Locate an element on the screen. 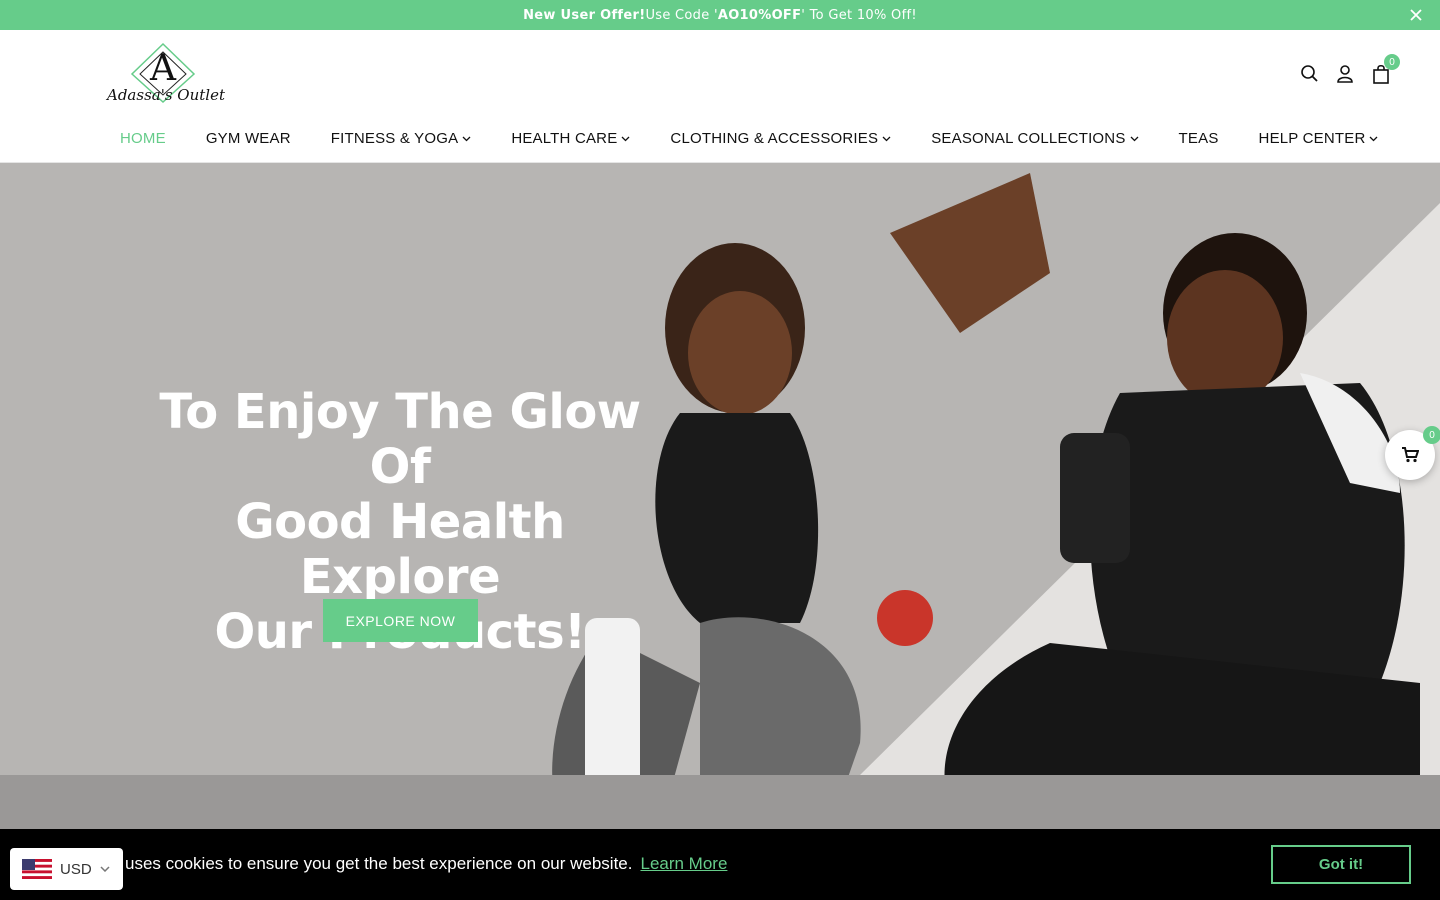  nav-clothing-accessories: CLOTHING & ACCESSORIES is located at coordinates (780, 138).